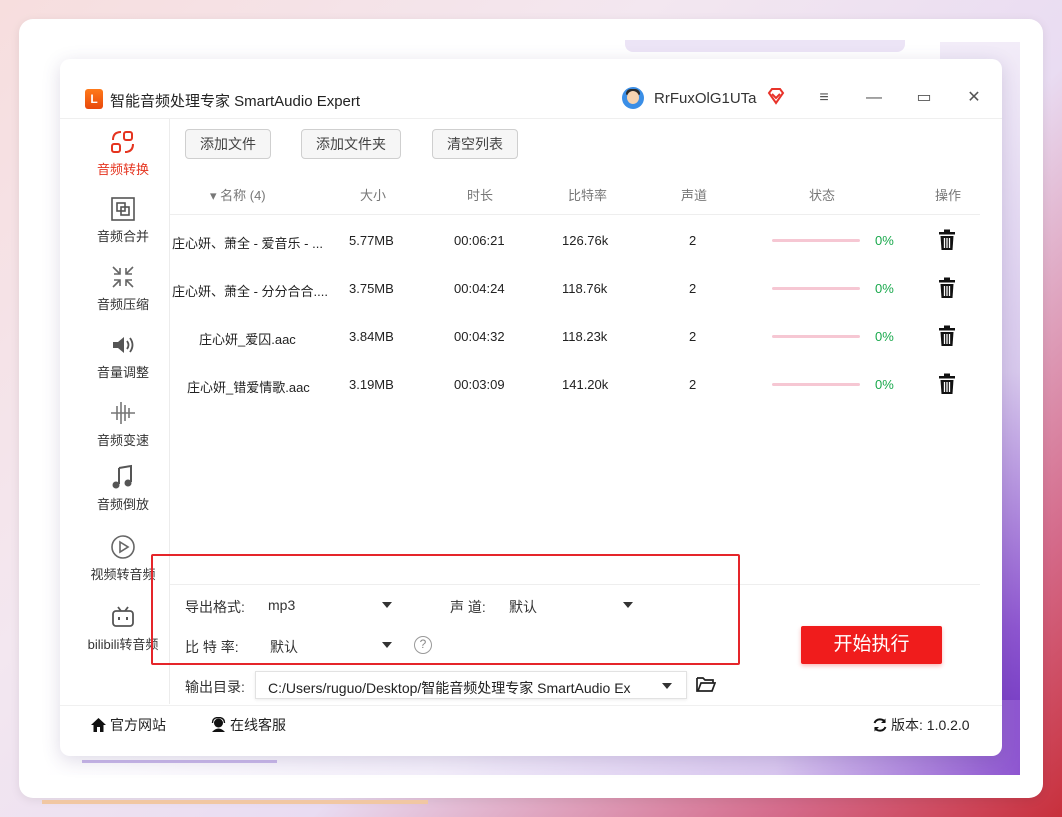  I want to click on highlight-box, so click(445, 609).